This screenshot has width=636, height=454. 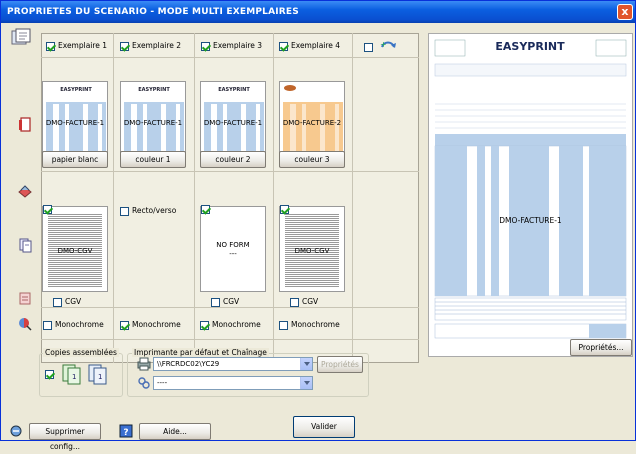 What do you see at coordinates (233, 159) in the screenshot?
I see `paper-button-3: couleur 2` at bounding box center [233, 159].